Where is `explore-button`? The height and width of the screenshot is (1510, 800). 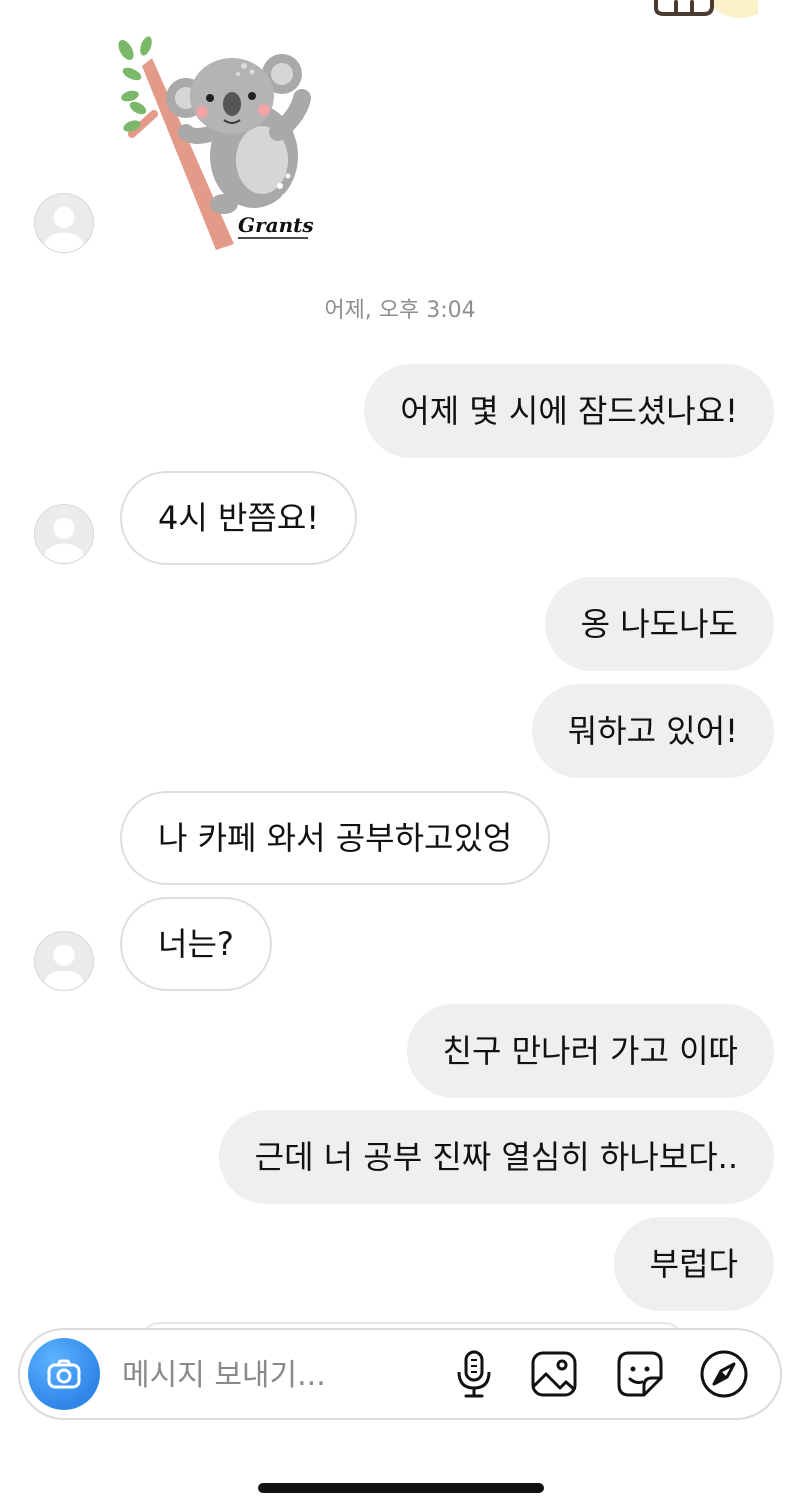
explore-button is located at coordinates (724, 1374).